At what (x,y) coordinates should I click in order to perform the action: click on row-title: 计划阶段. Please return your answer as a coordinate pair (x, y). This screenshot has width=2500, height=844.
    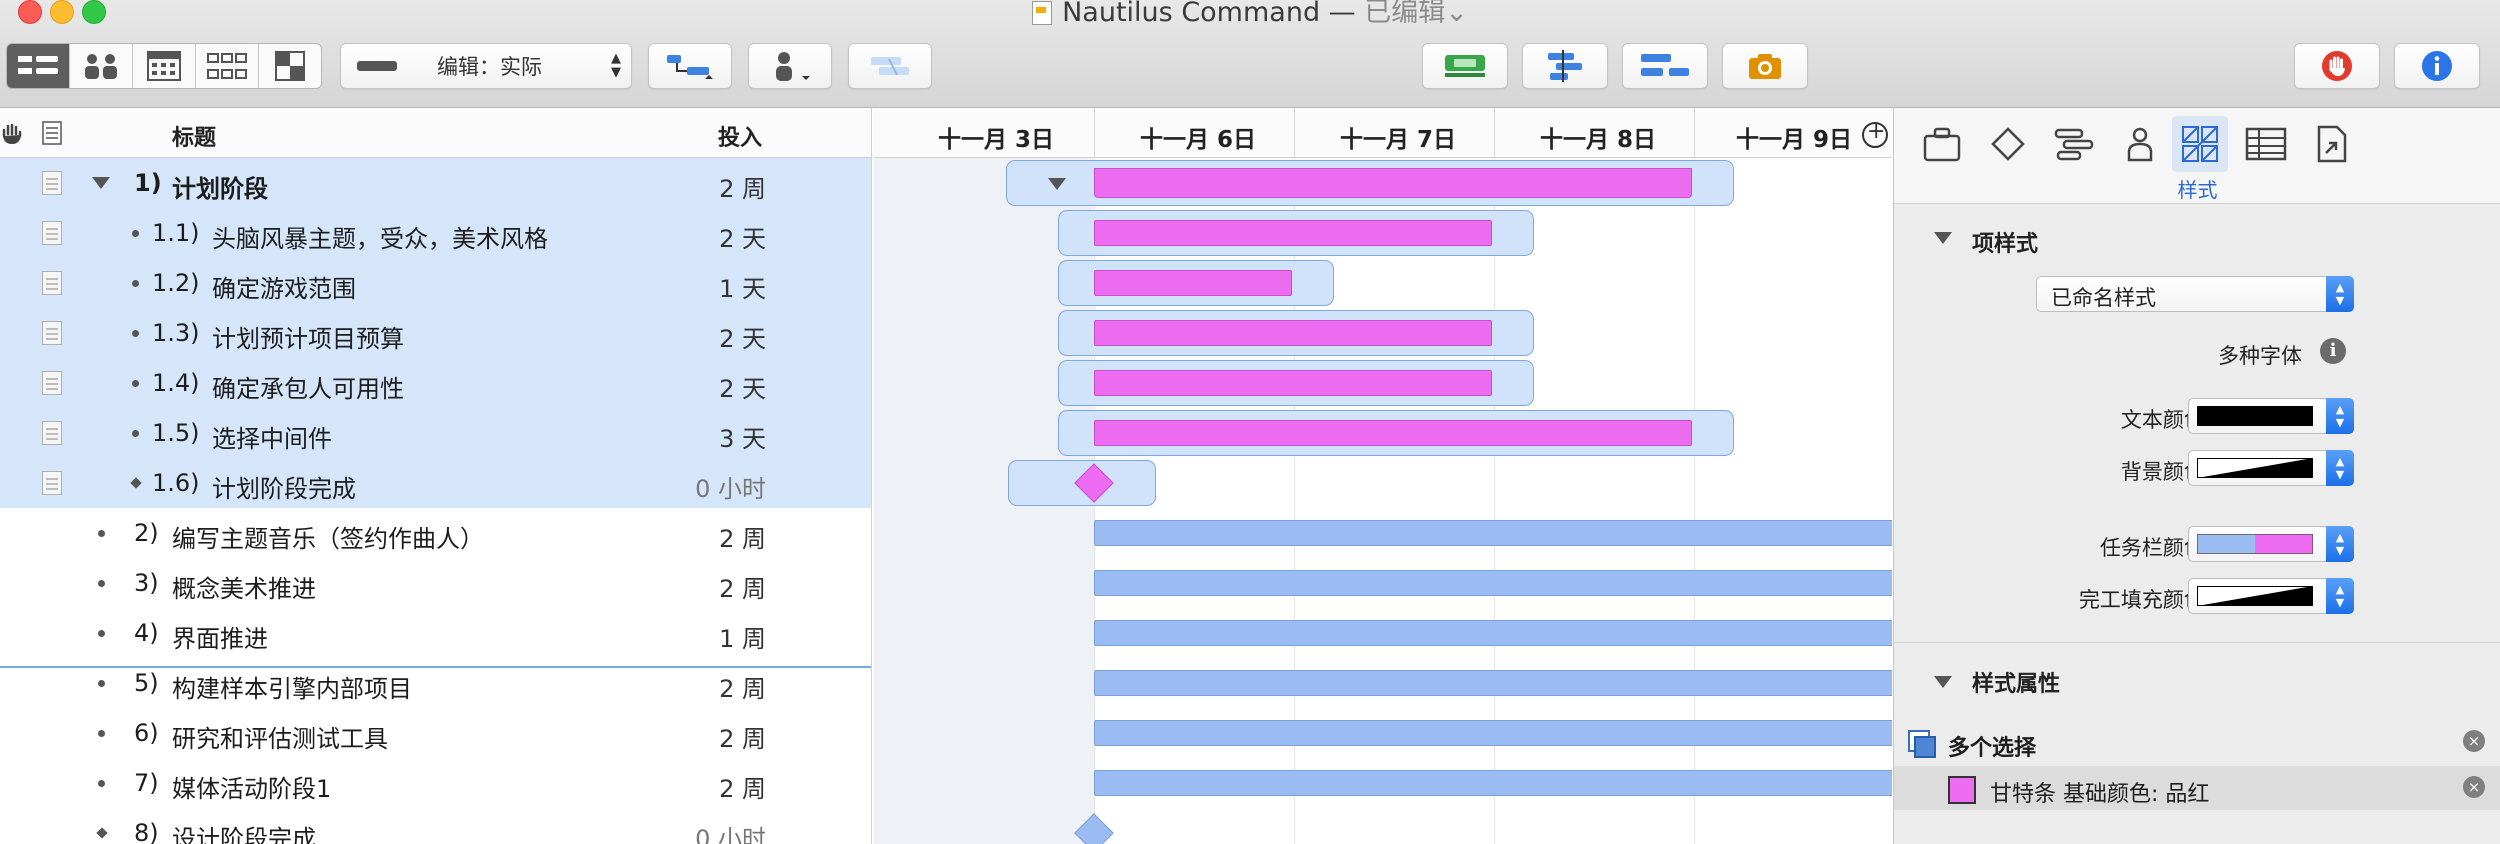
    Looking at the image, I should click on (220, 186).